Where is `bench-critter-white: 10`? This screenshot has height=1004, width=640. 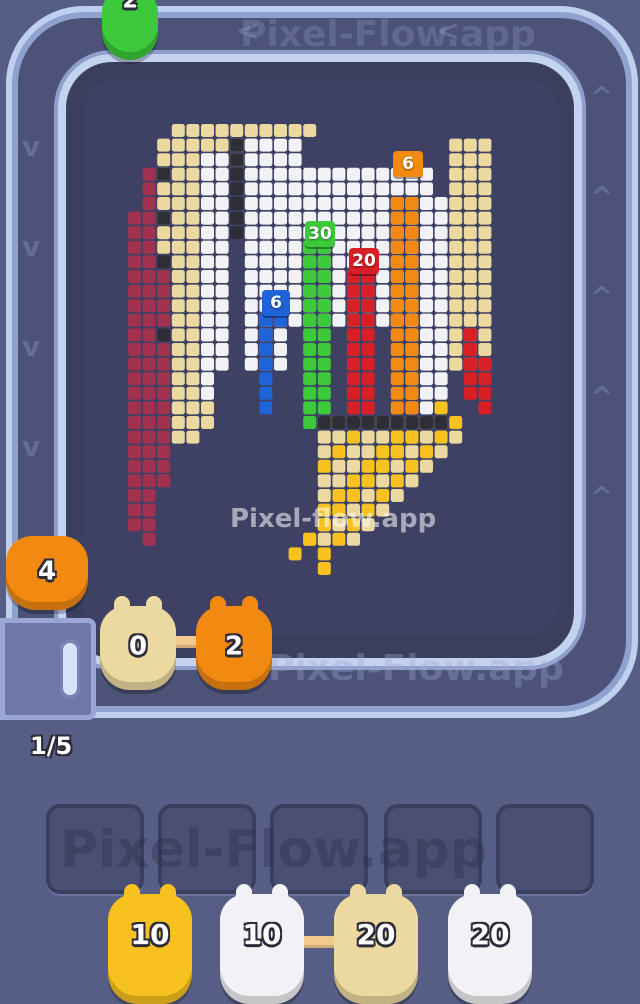 bench-critter-white: 10 is located at coordinates (262, 944).